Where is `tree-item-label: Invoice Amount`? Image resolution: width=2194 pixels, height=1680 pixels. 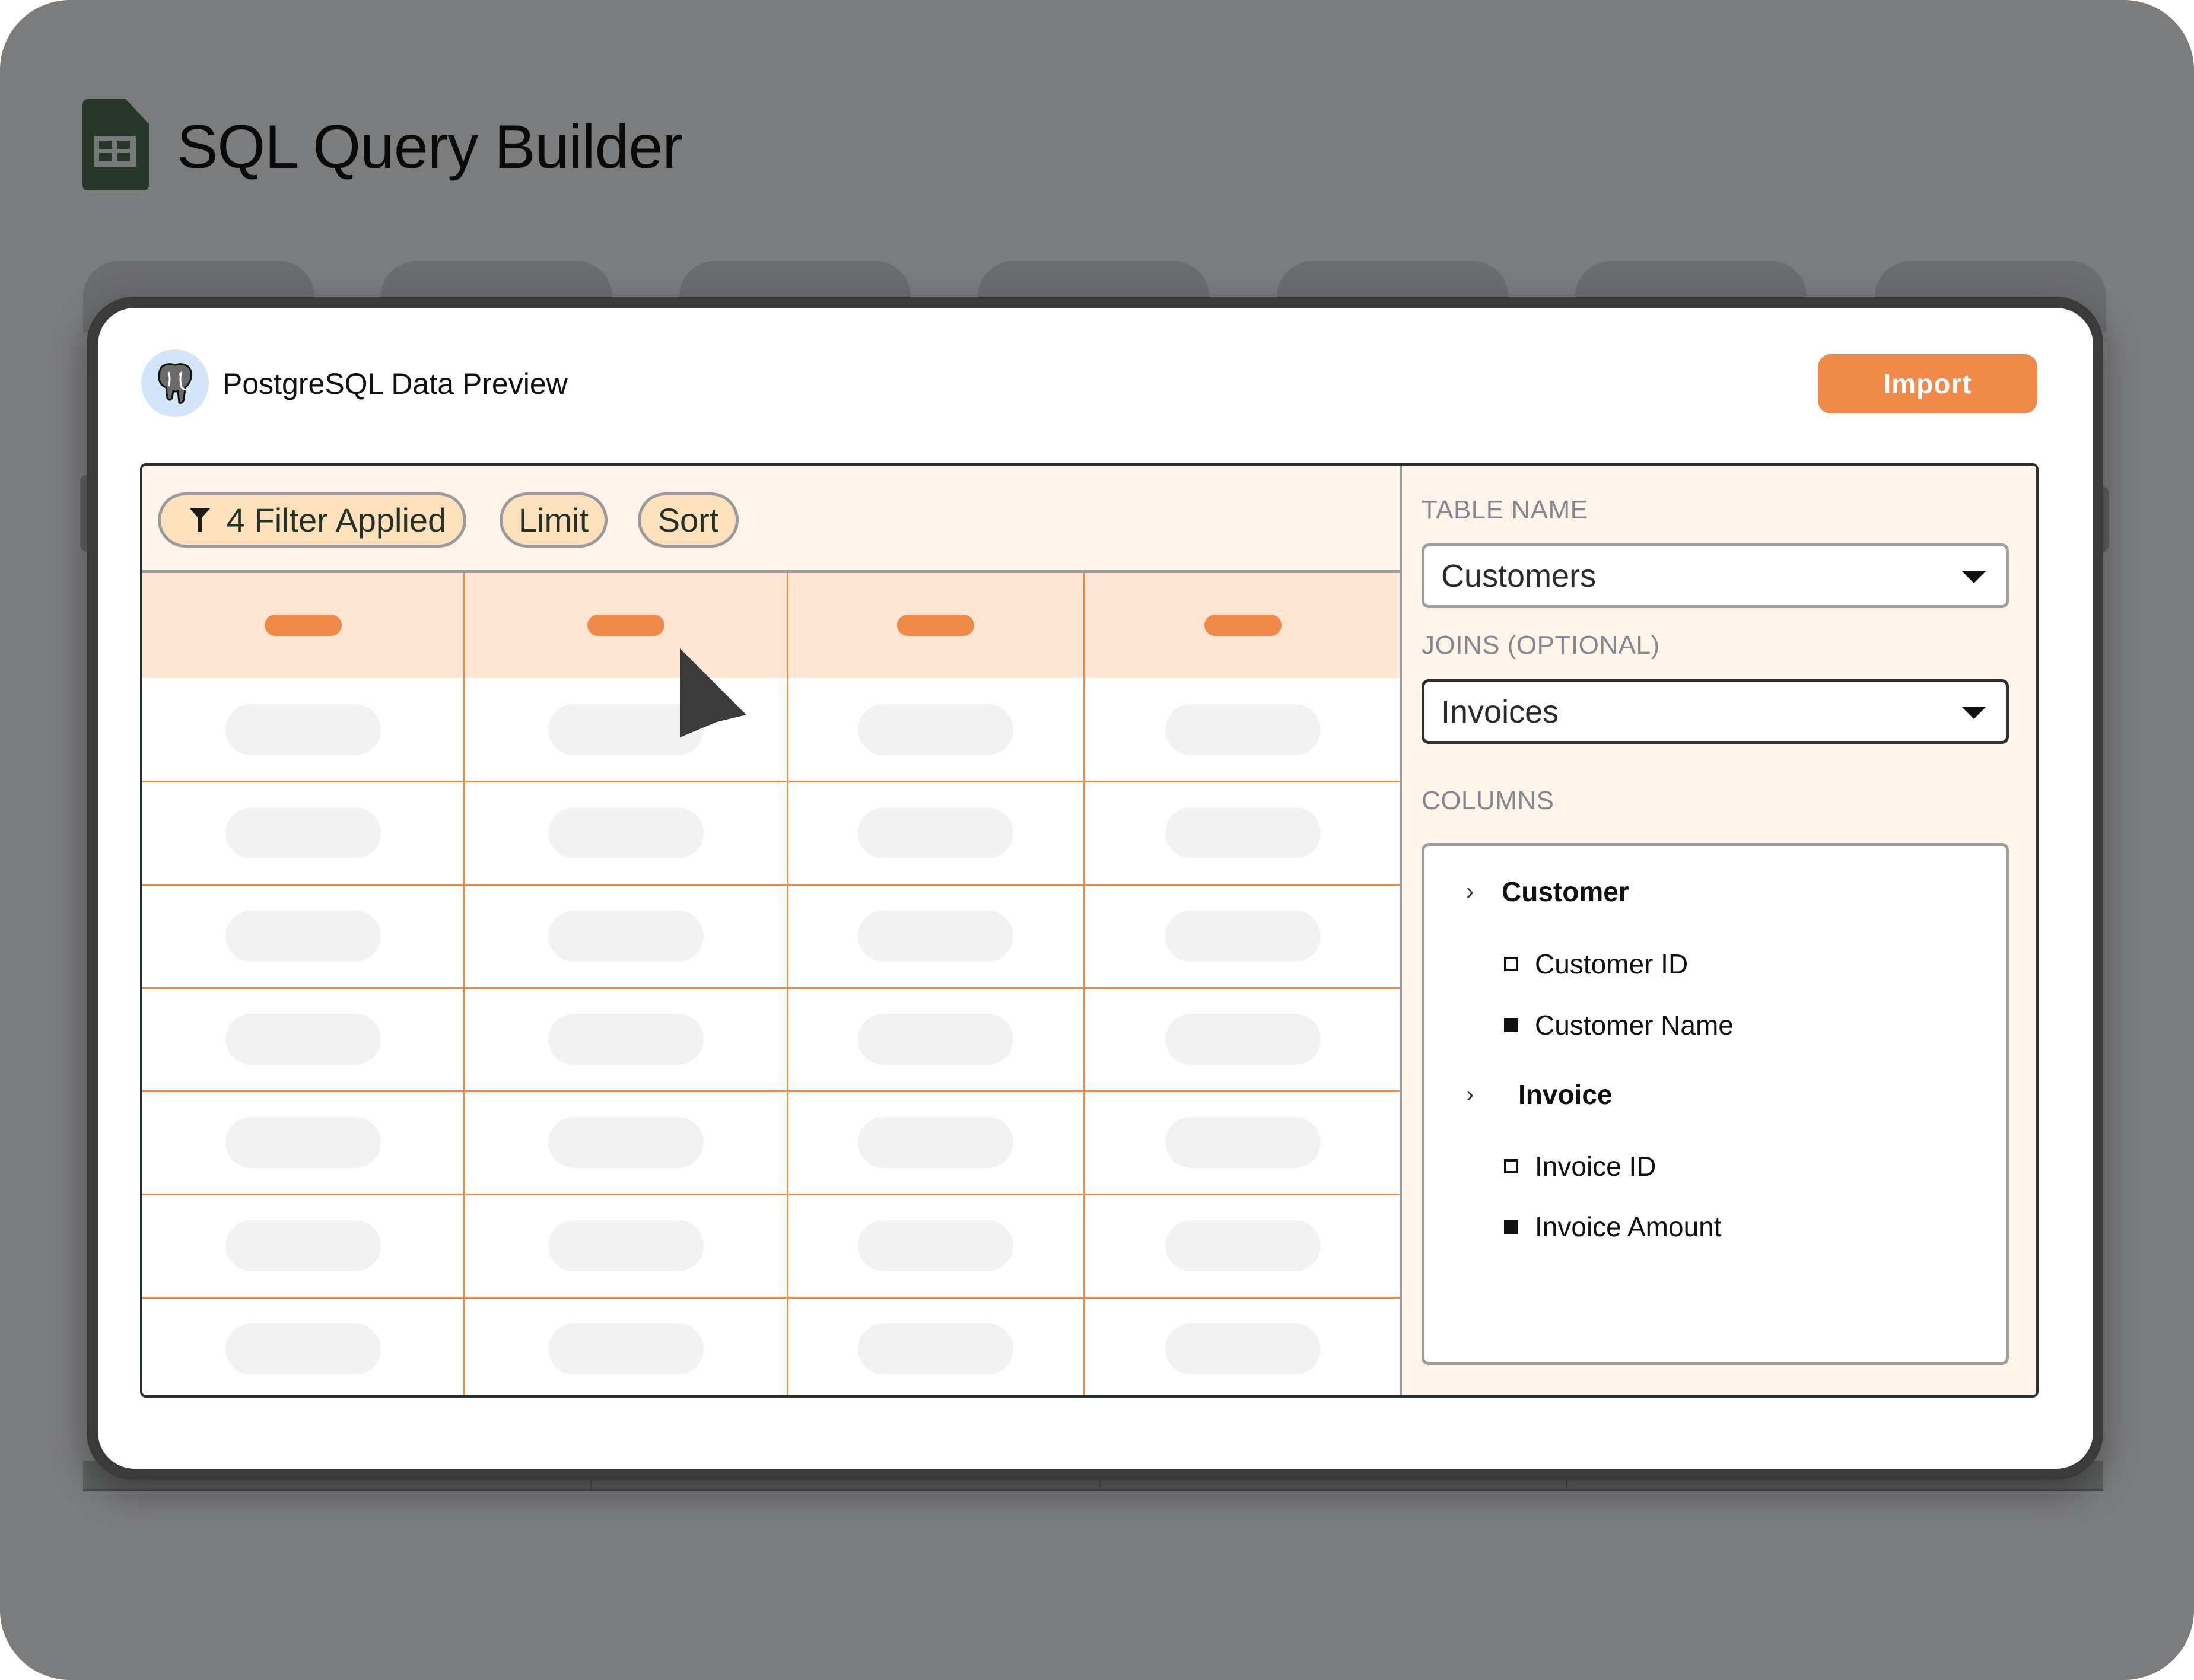
tree-item-label: Invoice Amount is located at coordinates (1628, 1226).